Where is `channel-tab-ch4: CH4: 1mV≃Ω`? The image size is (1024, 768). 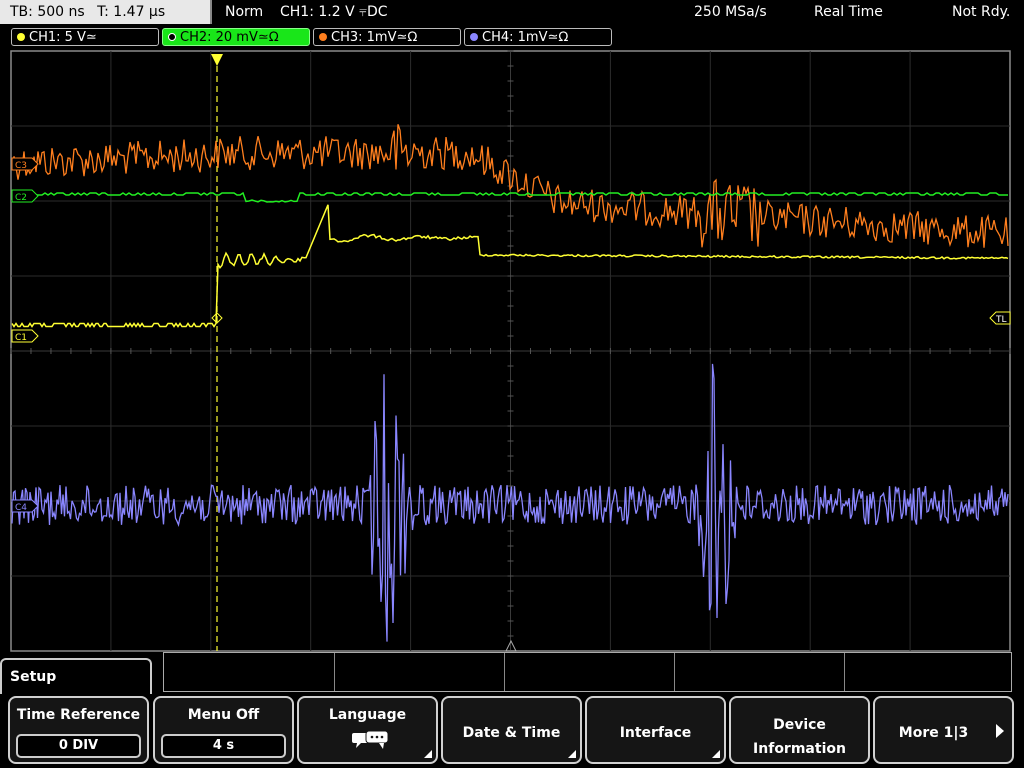
channel-tab-ch4: CH4: 1mV≃Ω is located at coordinates (538, 37).